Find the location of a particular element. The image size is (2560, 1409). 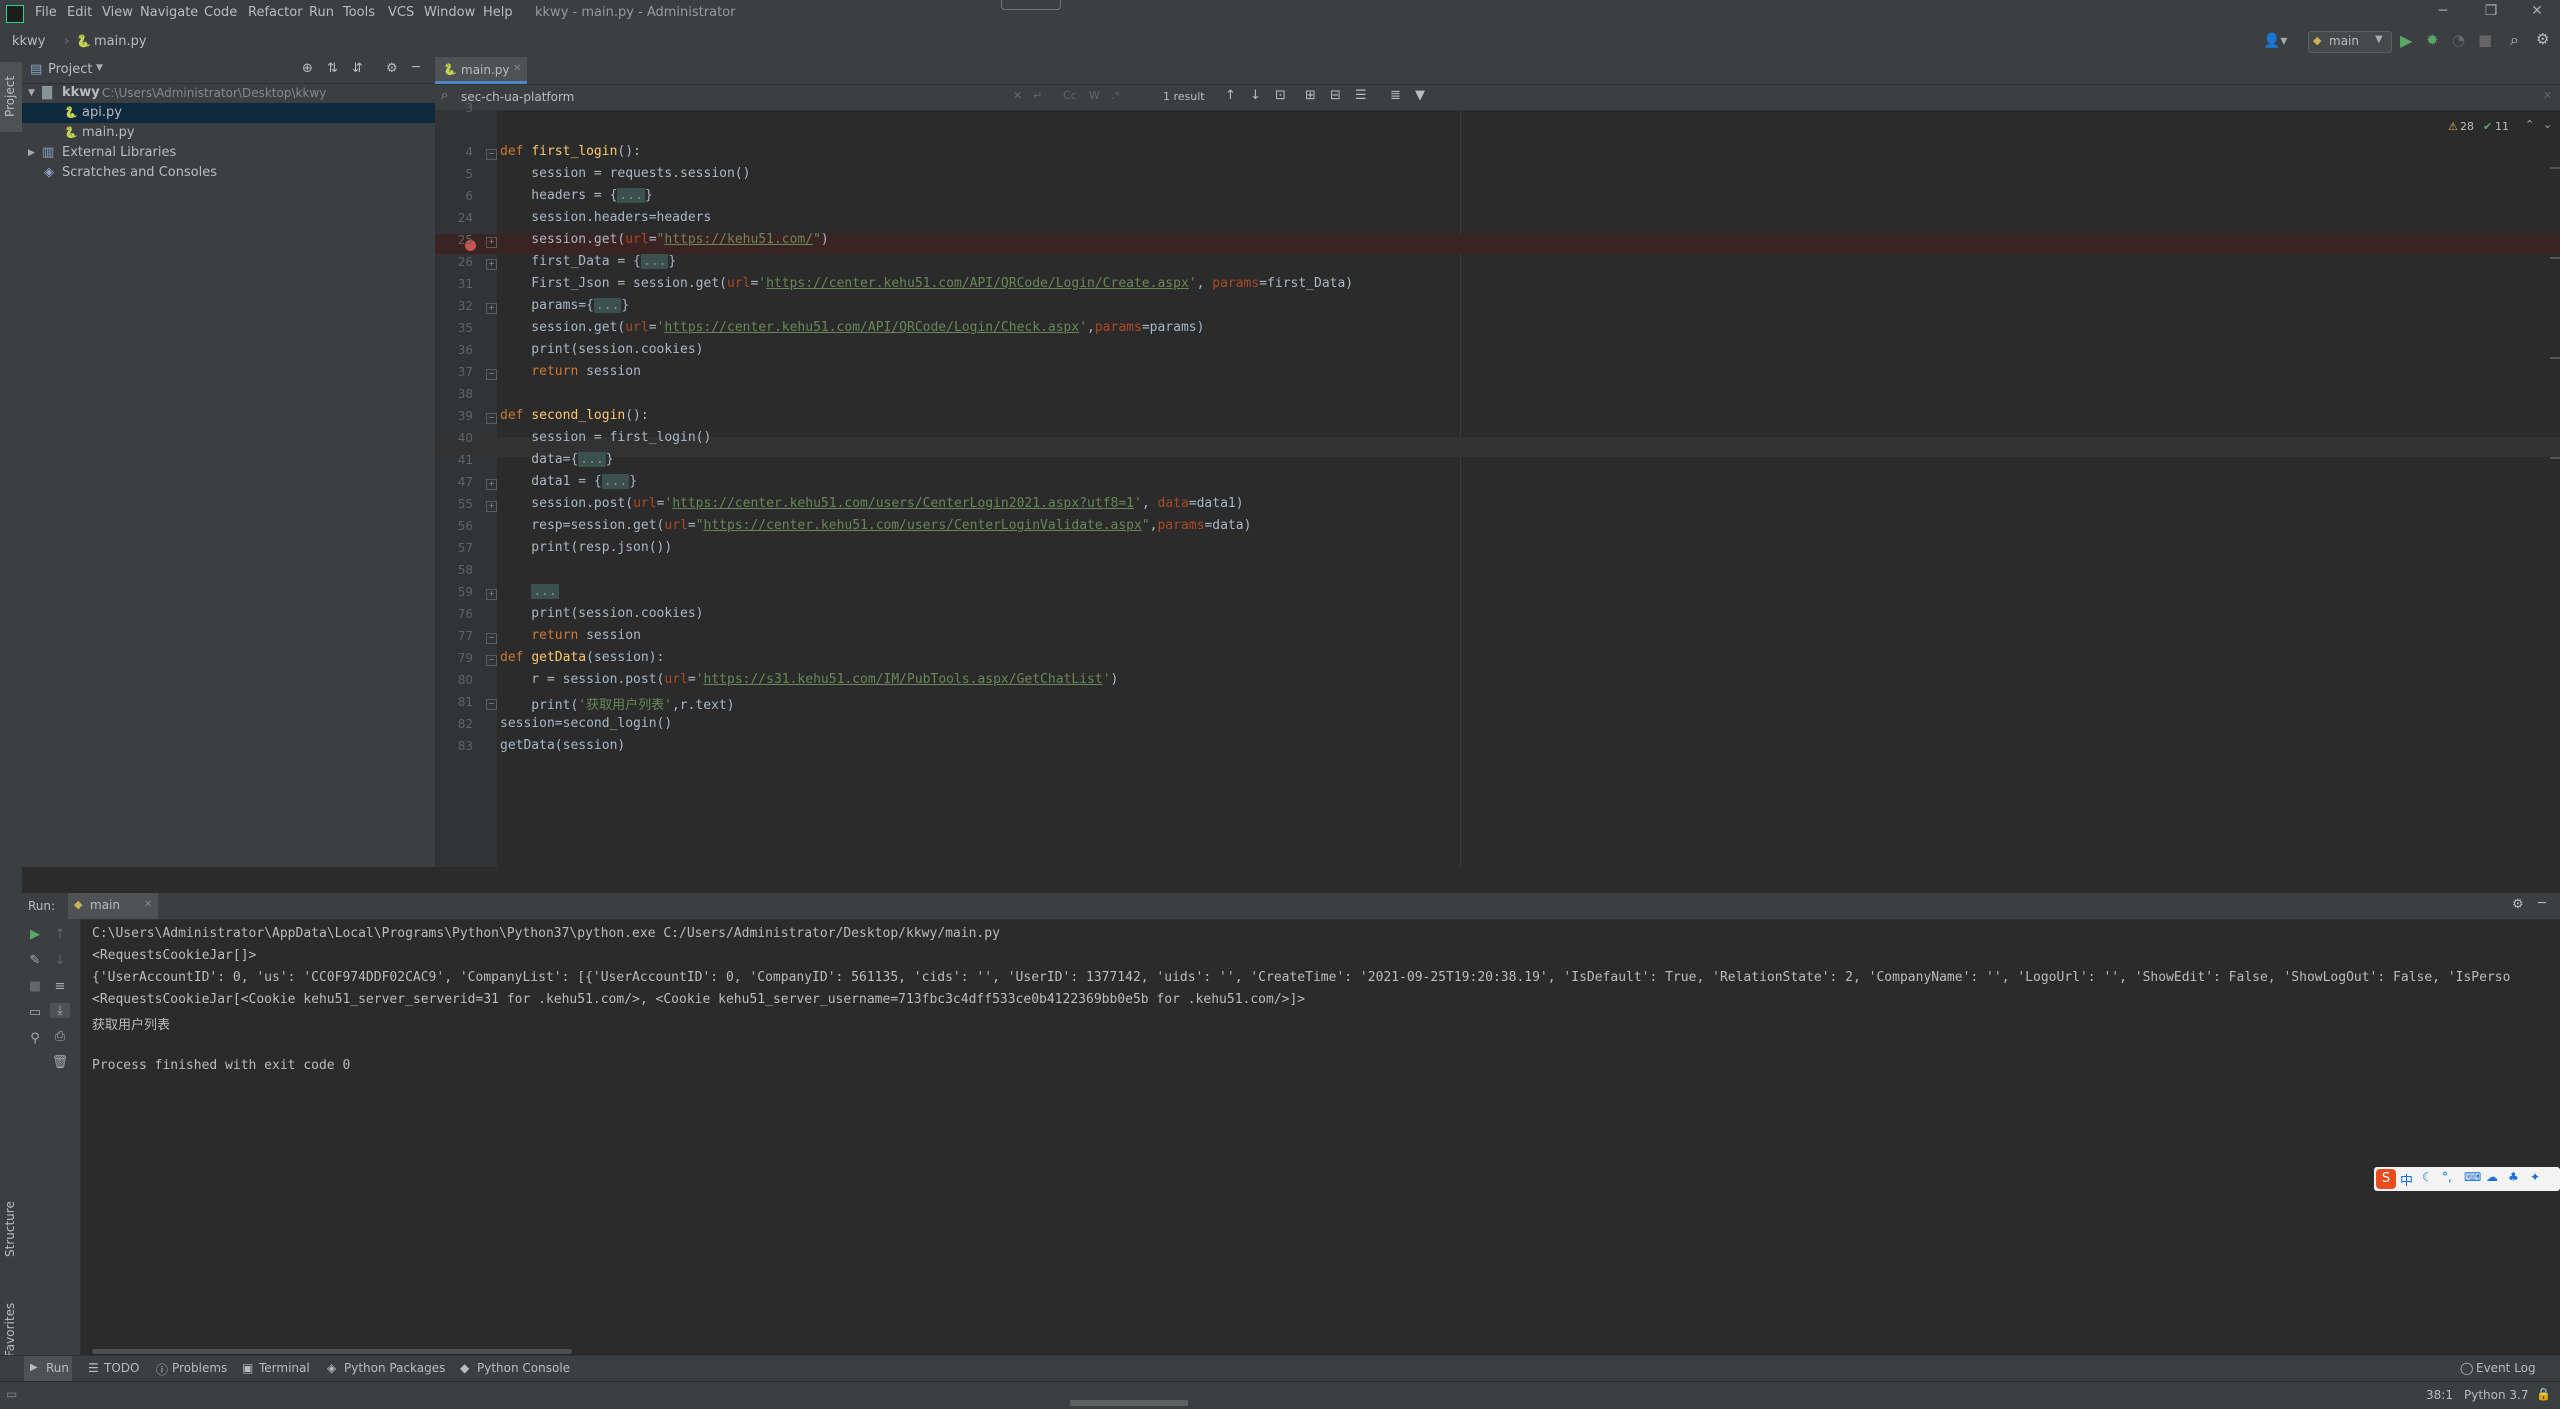

restore-icon: ❐ is located at coordinates (2491, 11).